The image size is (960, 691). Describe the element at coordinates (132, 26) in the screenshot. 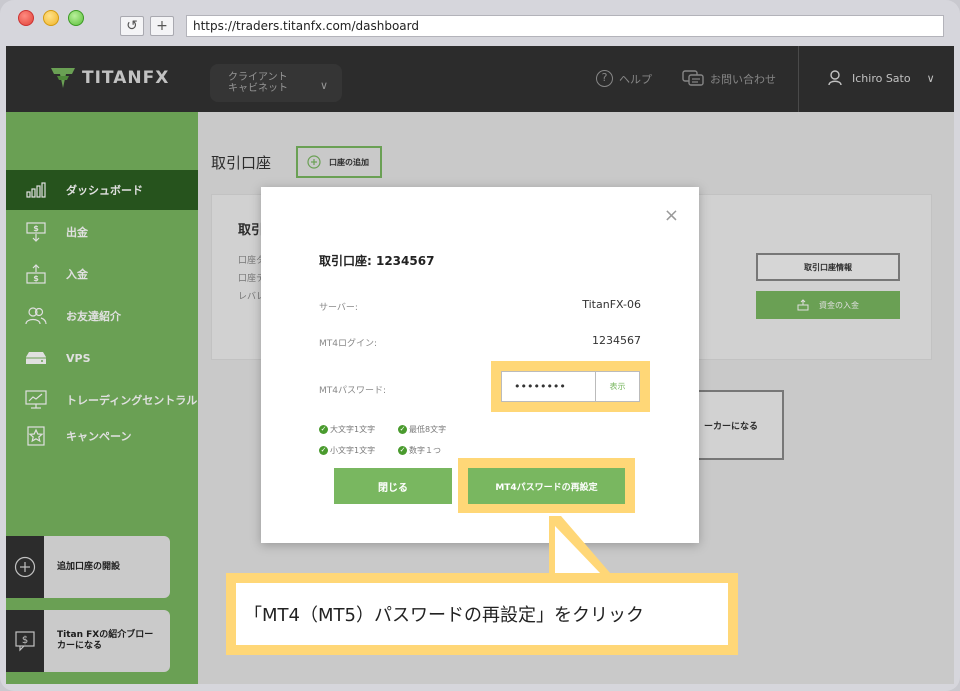

I see `refresh-icon: ↺` at that location.